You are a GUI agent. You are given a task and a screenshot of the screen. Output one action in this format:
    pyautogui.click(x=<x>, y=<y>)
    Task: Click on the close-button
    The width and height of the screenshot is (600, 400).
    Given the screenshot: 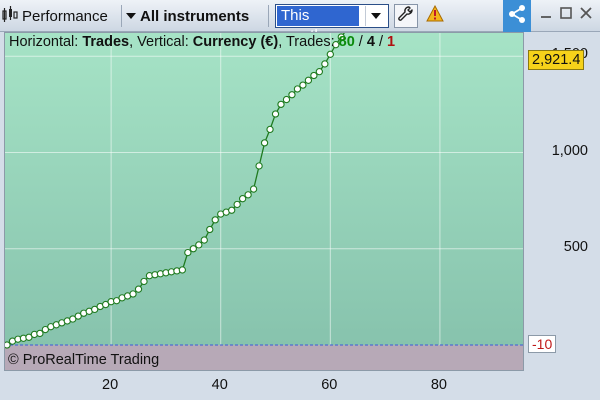 What is the action you would take?
    pyautogui.click(x=586, y=15)
    